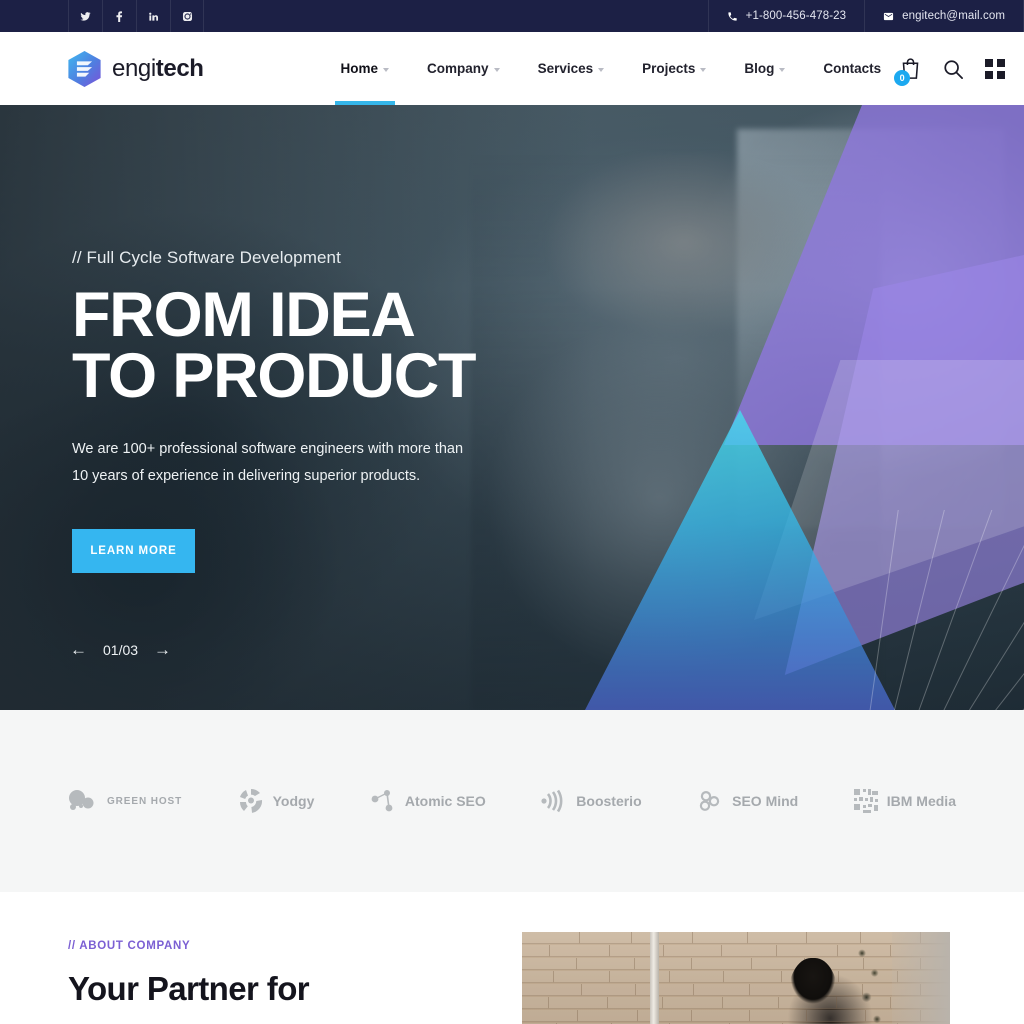 This screenshot has height=1024, width=1024. Describe the element at coordinates (119, 16) in the screenshot. I see `facebook-icon` at that location.